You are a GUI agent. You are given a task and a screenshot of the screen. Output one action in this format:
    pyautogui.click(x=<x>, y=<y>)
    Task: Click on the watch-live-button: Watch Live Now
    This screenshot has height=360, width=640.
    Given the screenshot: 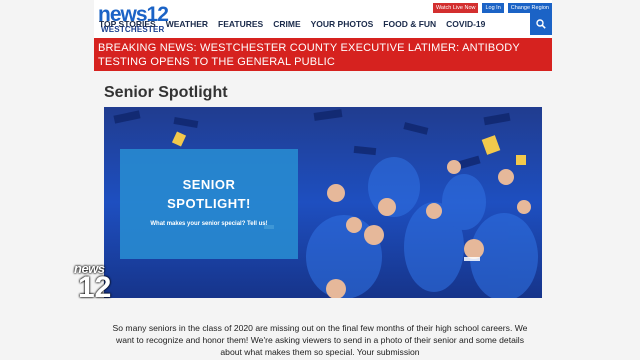 What is the action you would take?
    pyautogui.click(x=455, y=8)
    